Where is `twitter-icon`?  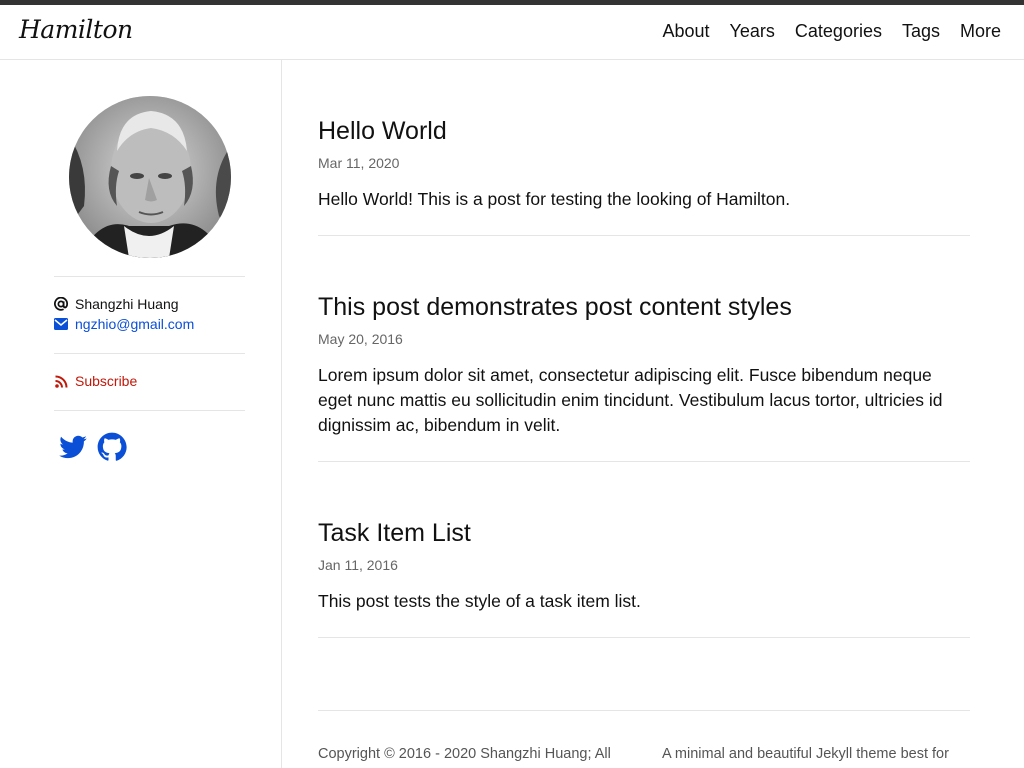
twitter-icon is located at coordinates (73, 447).